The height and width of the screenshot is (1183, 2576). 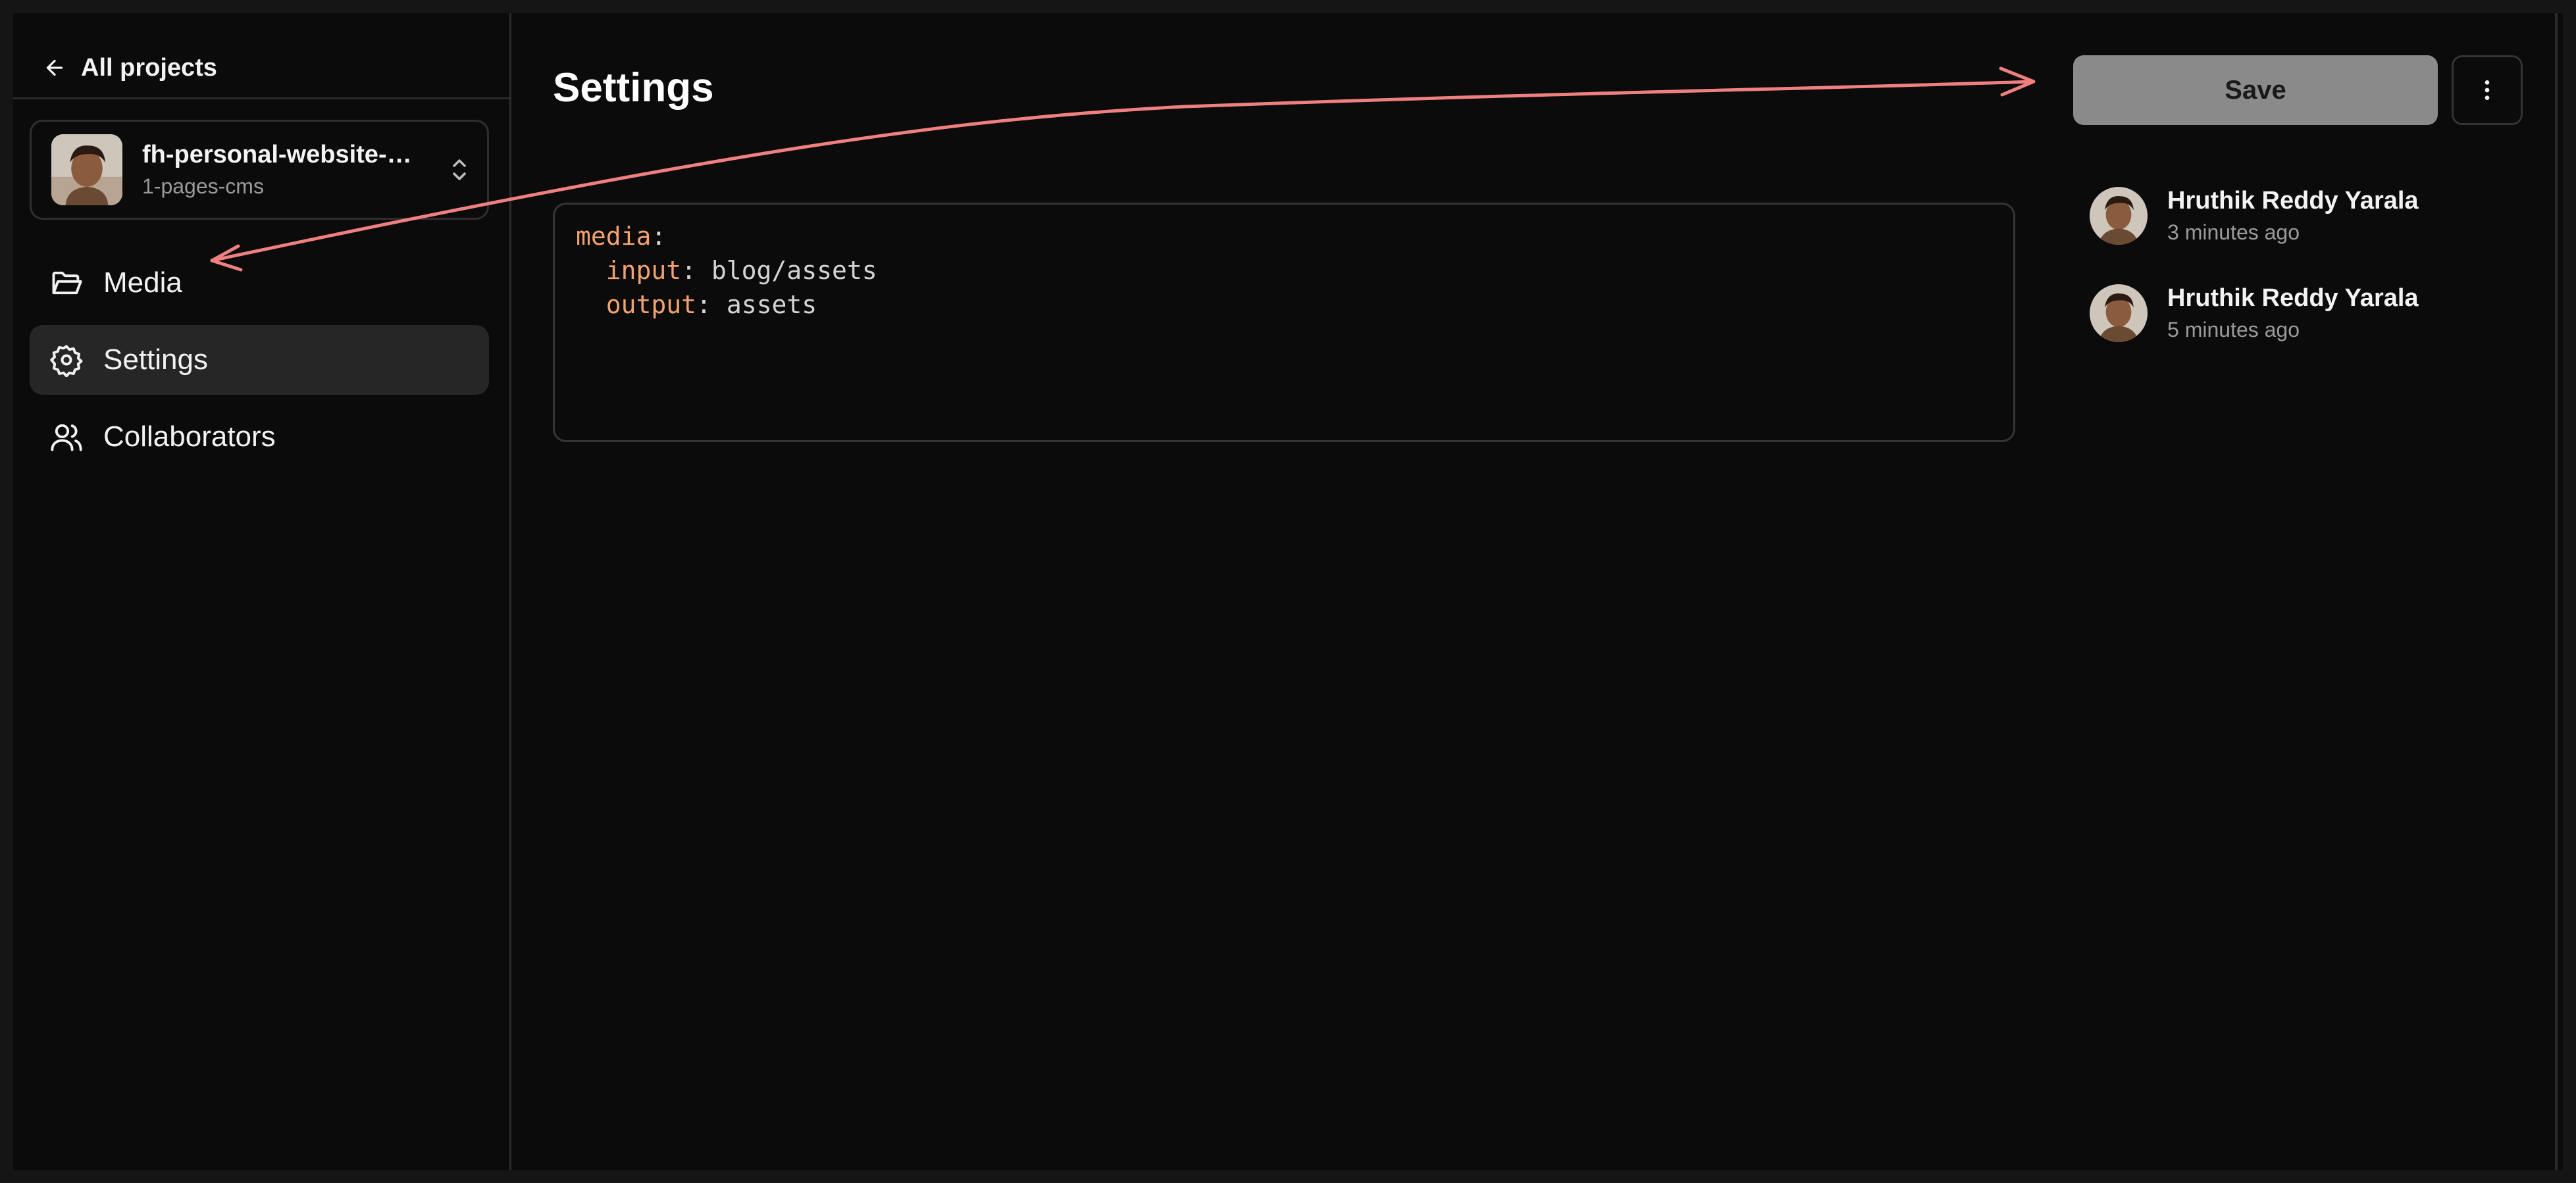 What do you see at coordinates (621, 236) in the screenshot?
I see `code-line: media:` at bounding box center [621, 236].